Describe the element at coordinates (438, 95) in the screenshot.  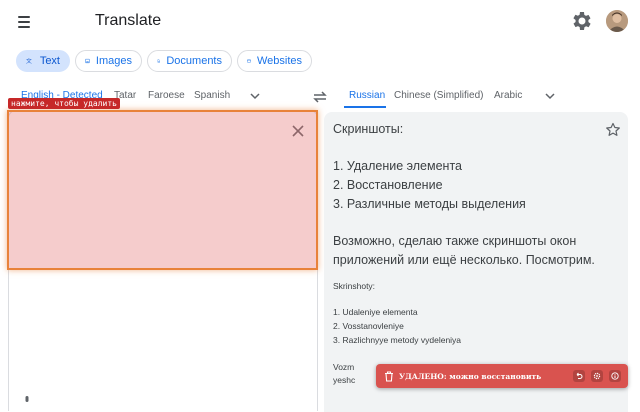
I see `target-lang-chinese: Chinese (Simplified)` at that location.